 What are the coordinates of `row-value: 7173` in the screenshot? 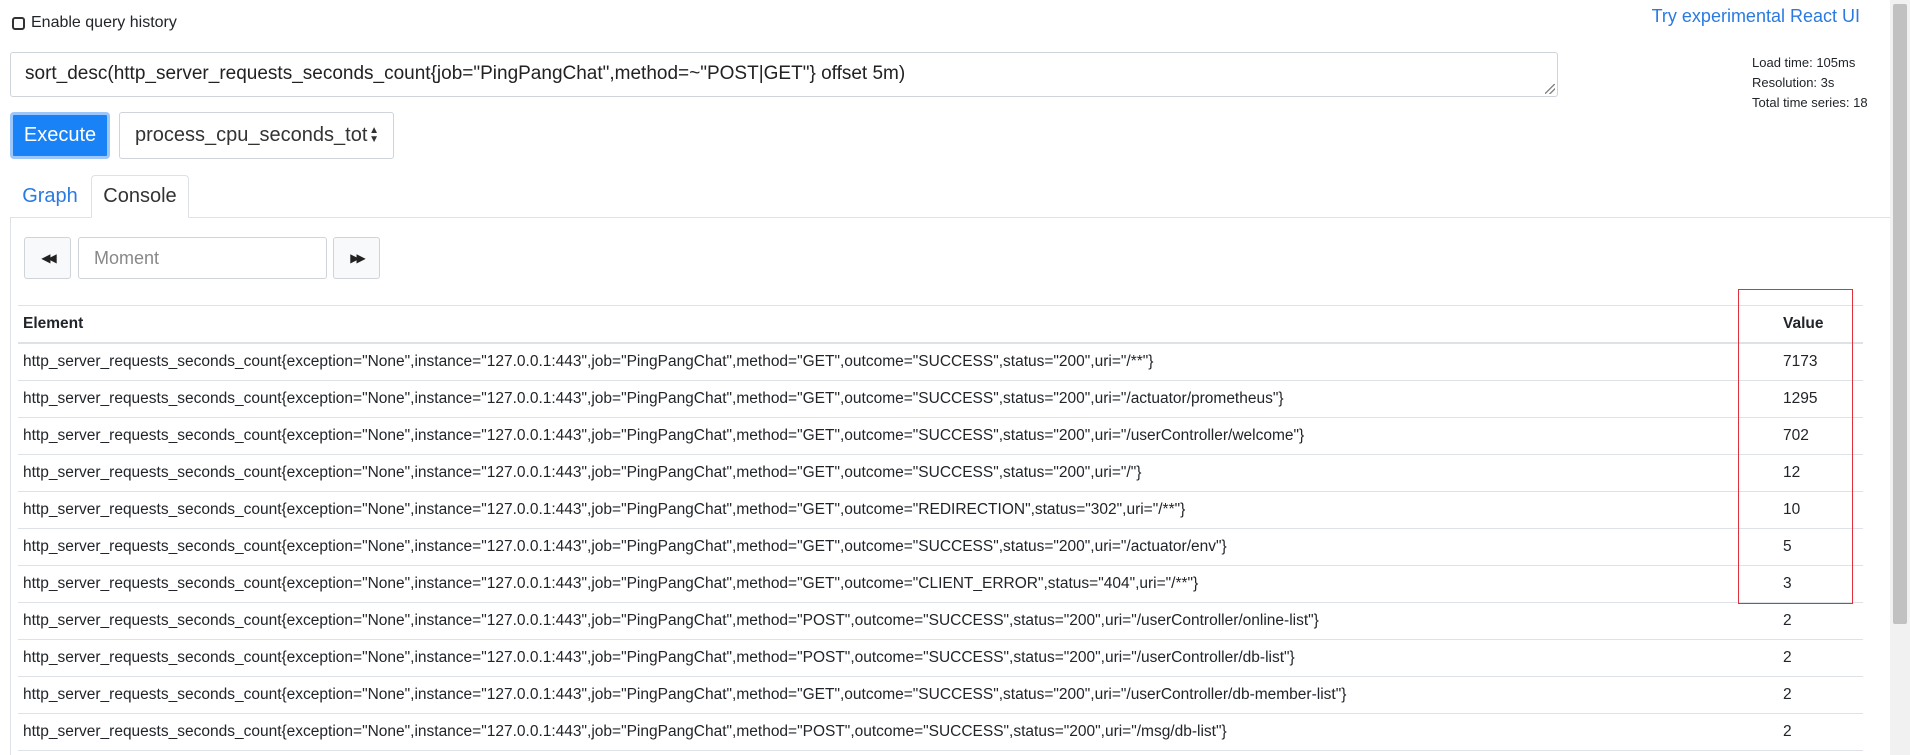 It's located at (1815, 362).